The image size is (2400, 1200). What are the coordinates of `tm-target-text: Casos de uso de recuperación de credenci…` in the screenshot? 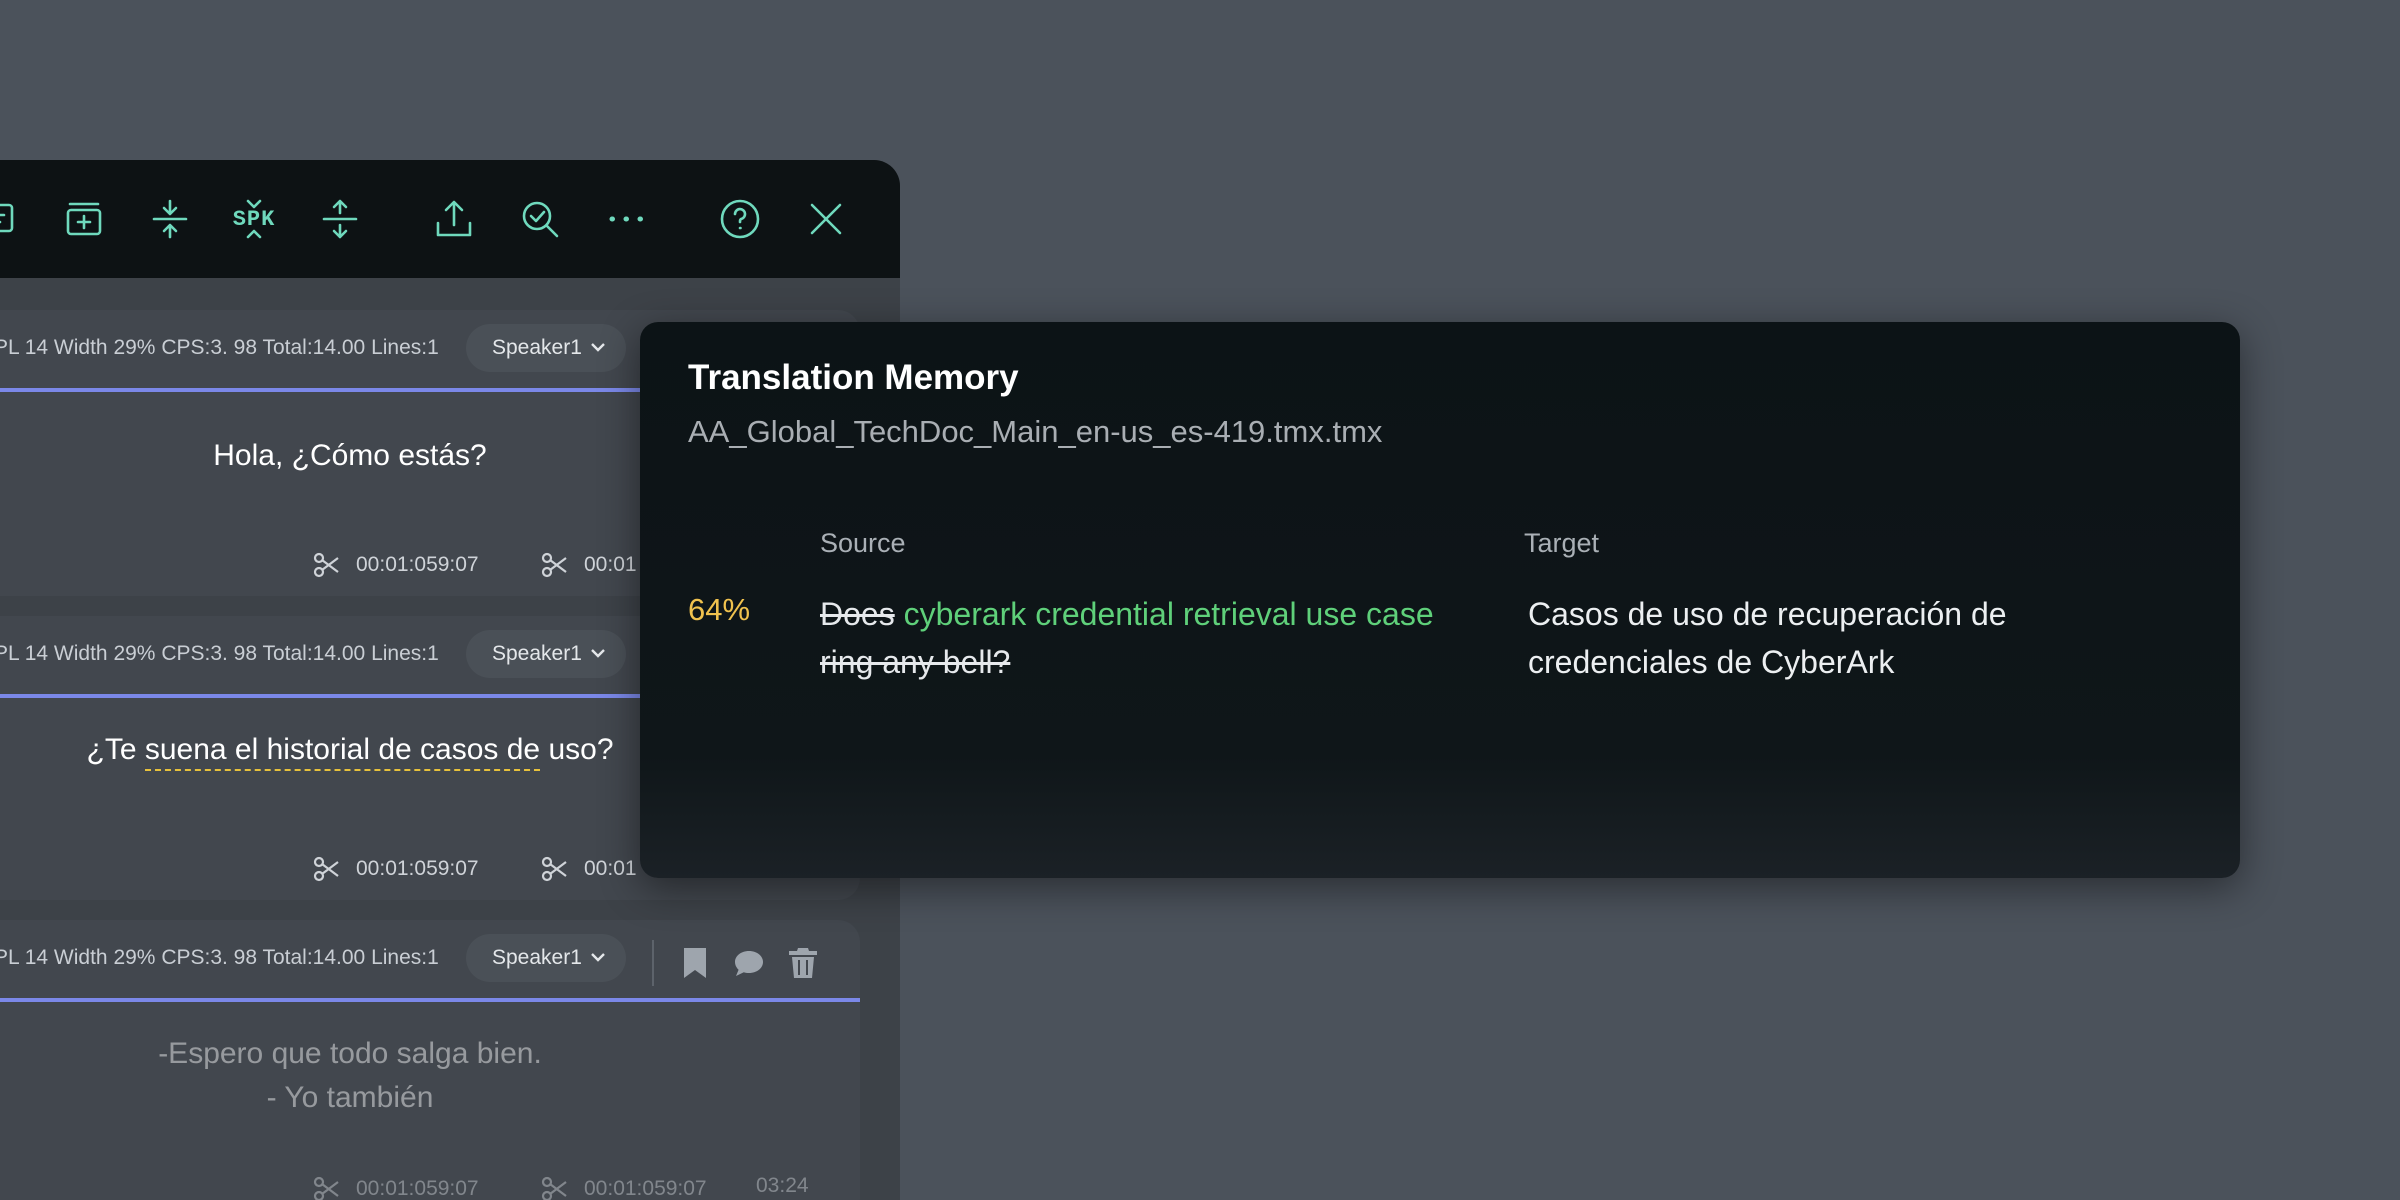 It's located at (1828, 638).